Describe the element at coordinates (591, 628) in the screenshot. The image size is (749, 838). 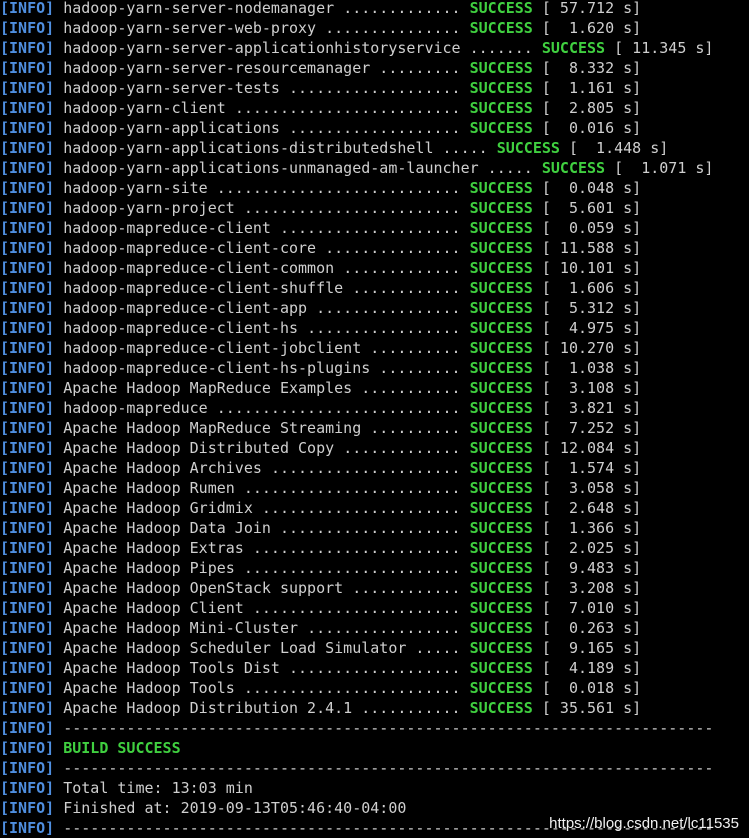
I see `build-time: [ 0.263 s]` at that location.